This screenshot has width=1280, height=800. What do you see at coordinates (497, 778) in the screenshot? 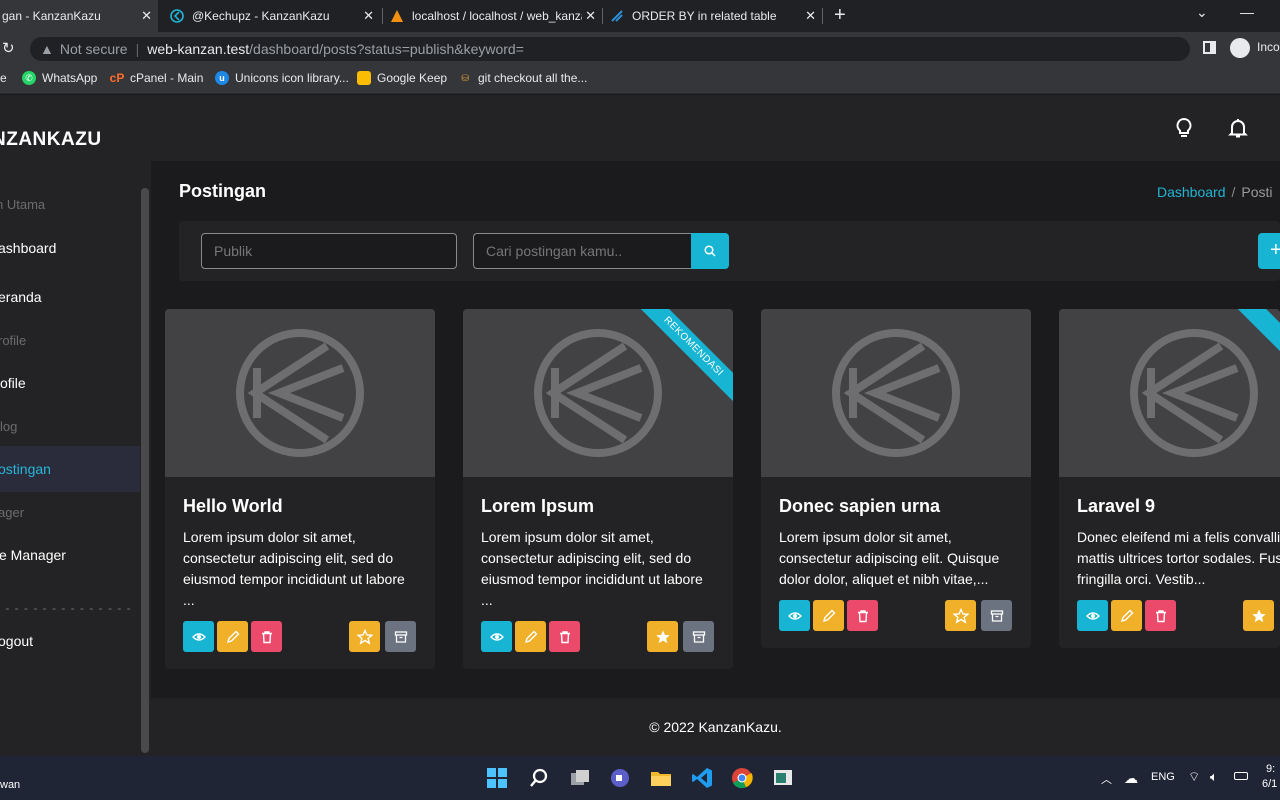
I see `windows-start-icon` at bounding box center [497, 778].